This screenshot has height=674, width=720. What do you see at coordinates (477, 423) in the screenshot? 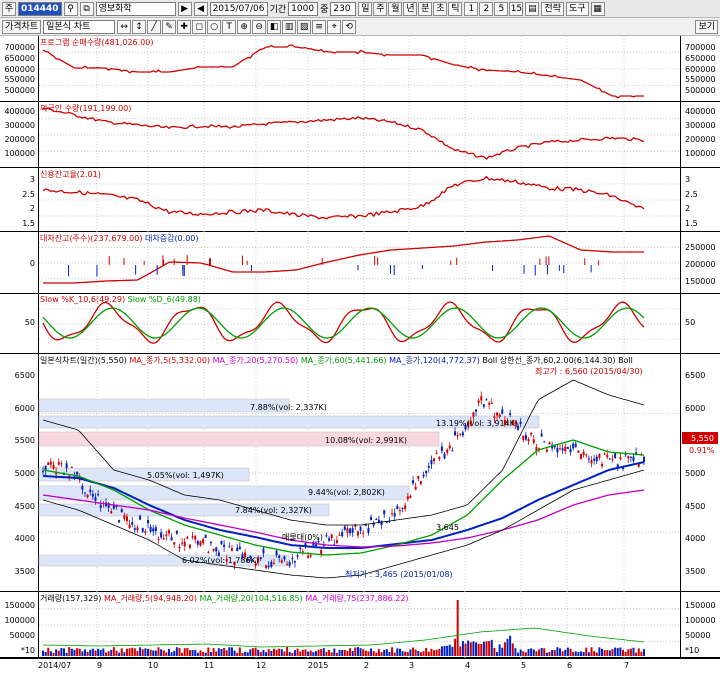
I see `volume-zone-label: 13.19%(vol: 3,914K)` at bounding box center [477, 423].